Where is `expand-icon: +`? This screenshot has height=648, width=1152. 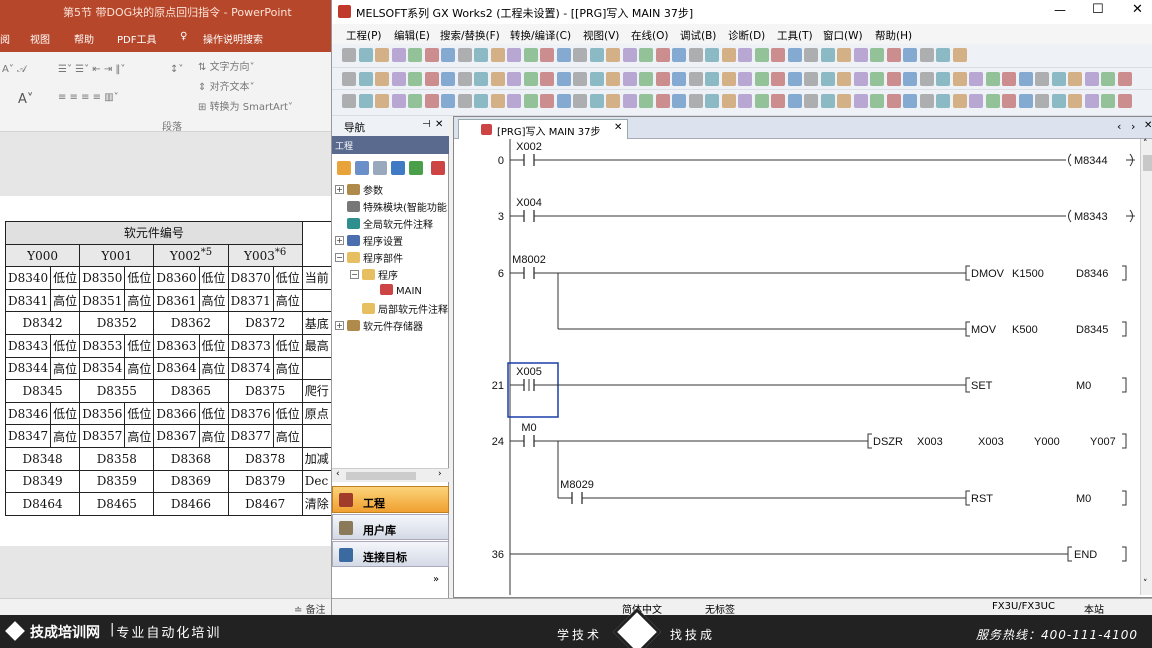 expand-icon: + is located at coordinates (339, 189).